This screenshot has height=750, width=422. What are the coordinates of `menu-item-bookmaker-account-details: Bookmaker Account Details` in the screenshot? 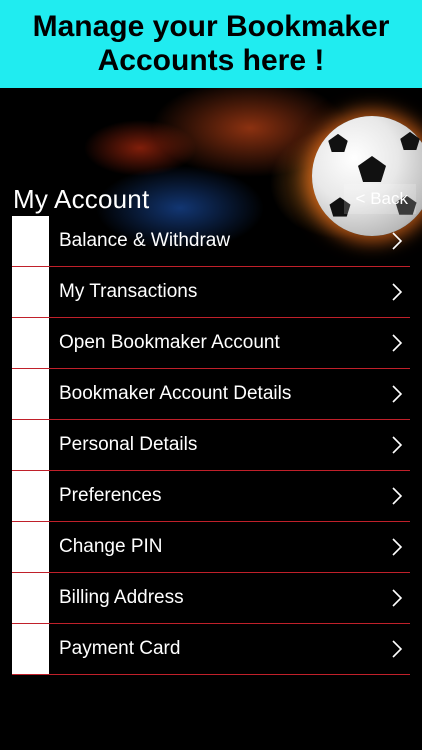 It's located at (211, 394).